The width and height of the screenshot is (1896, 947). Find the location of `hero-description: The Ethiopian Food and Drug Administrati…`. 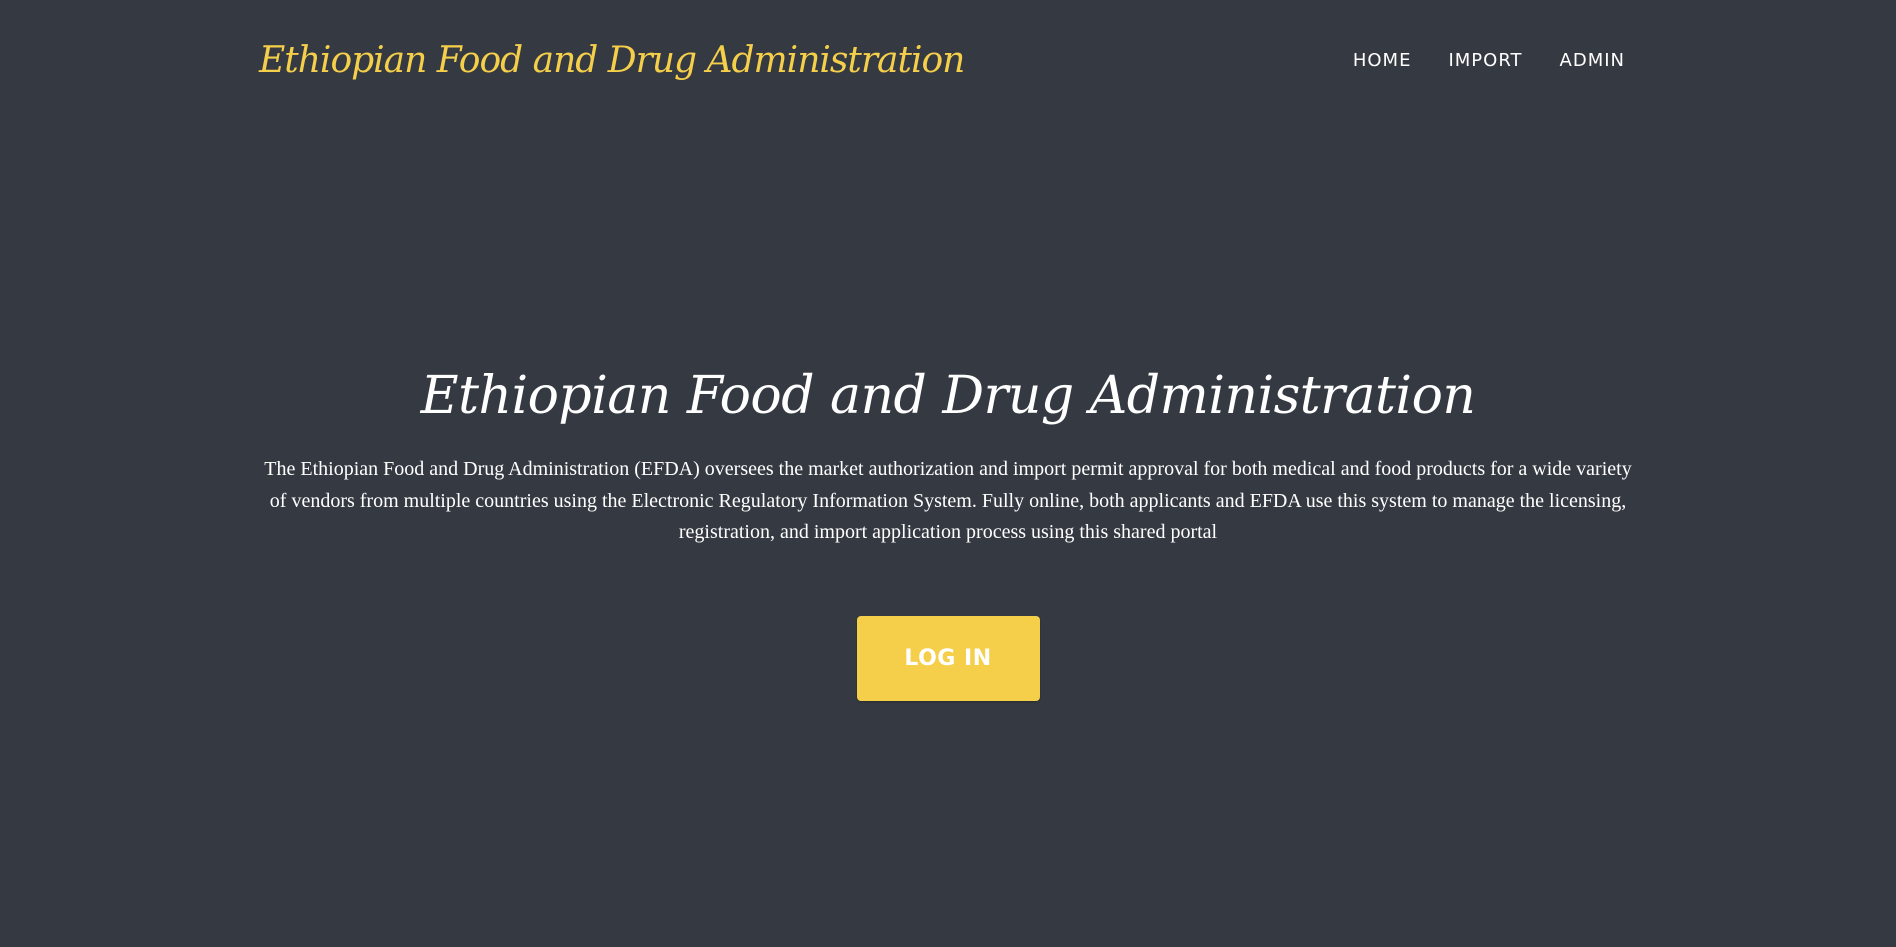

hero-description: The Ethiopian Food and Drug Administrati… is located at coordinates (948, 500).